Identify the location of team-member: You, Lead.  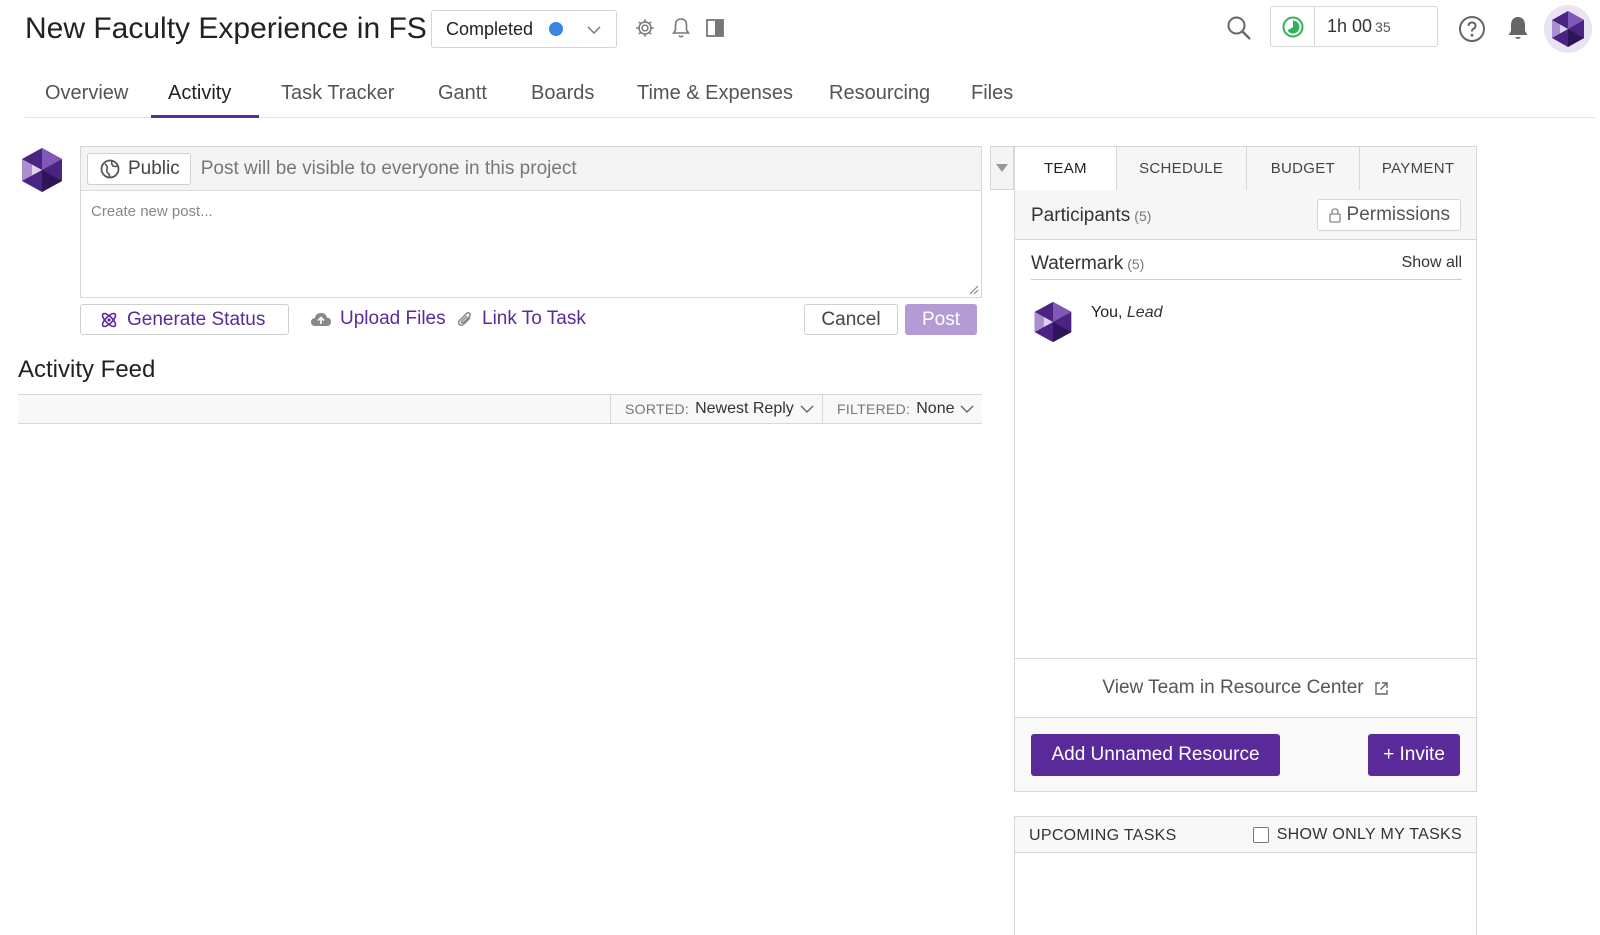
(1097, 322).